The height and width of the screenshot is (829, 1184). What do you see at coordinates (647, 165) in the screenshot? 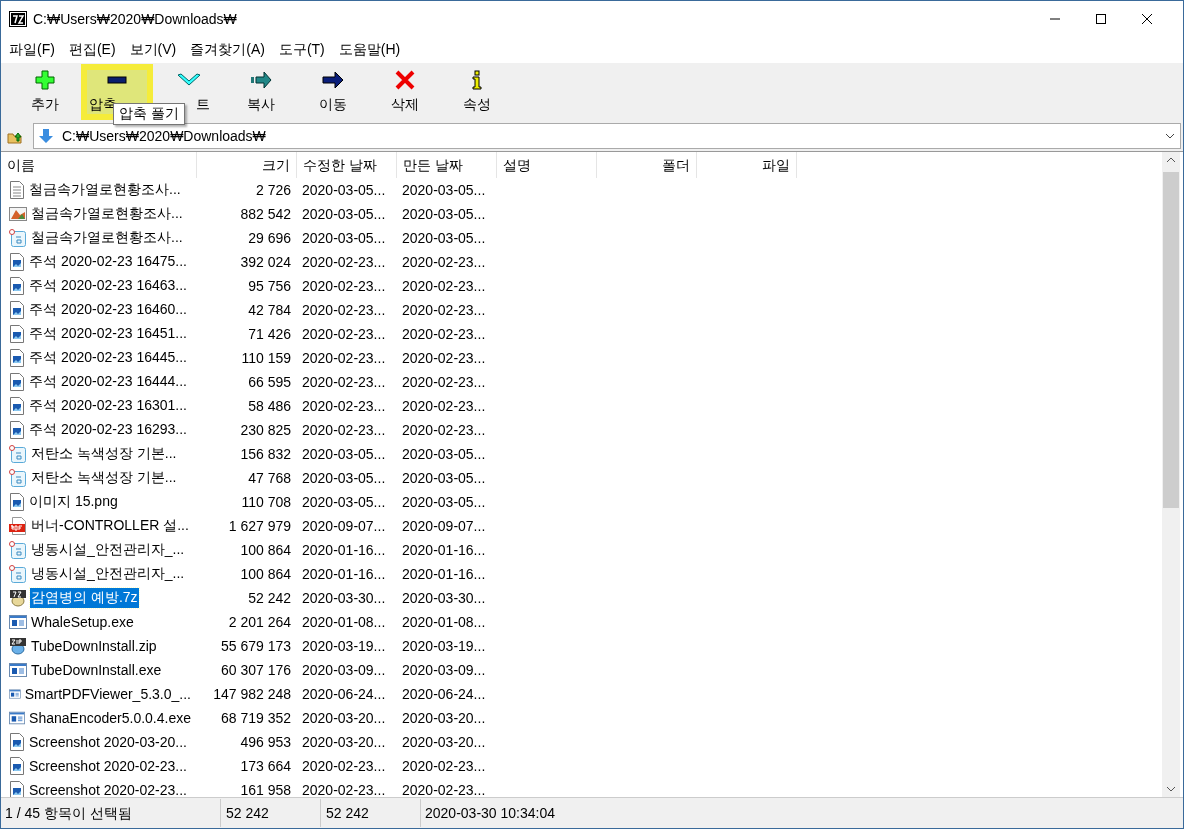
I see `column-header: 폴더` at bounding box center [647, 165].